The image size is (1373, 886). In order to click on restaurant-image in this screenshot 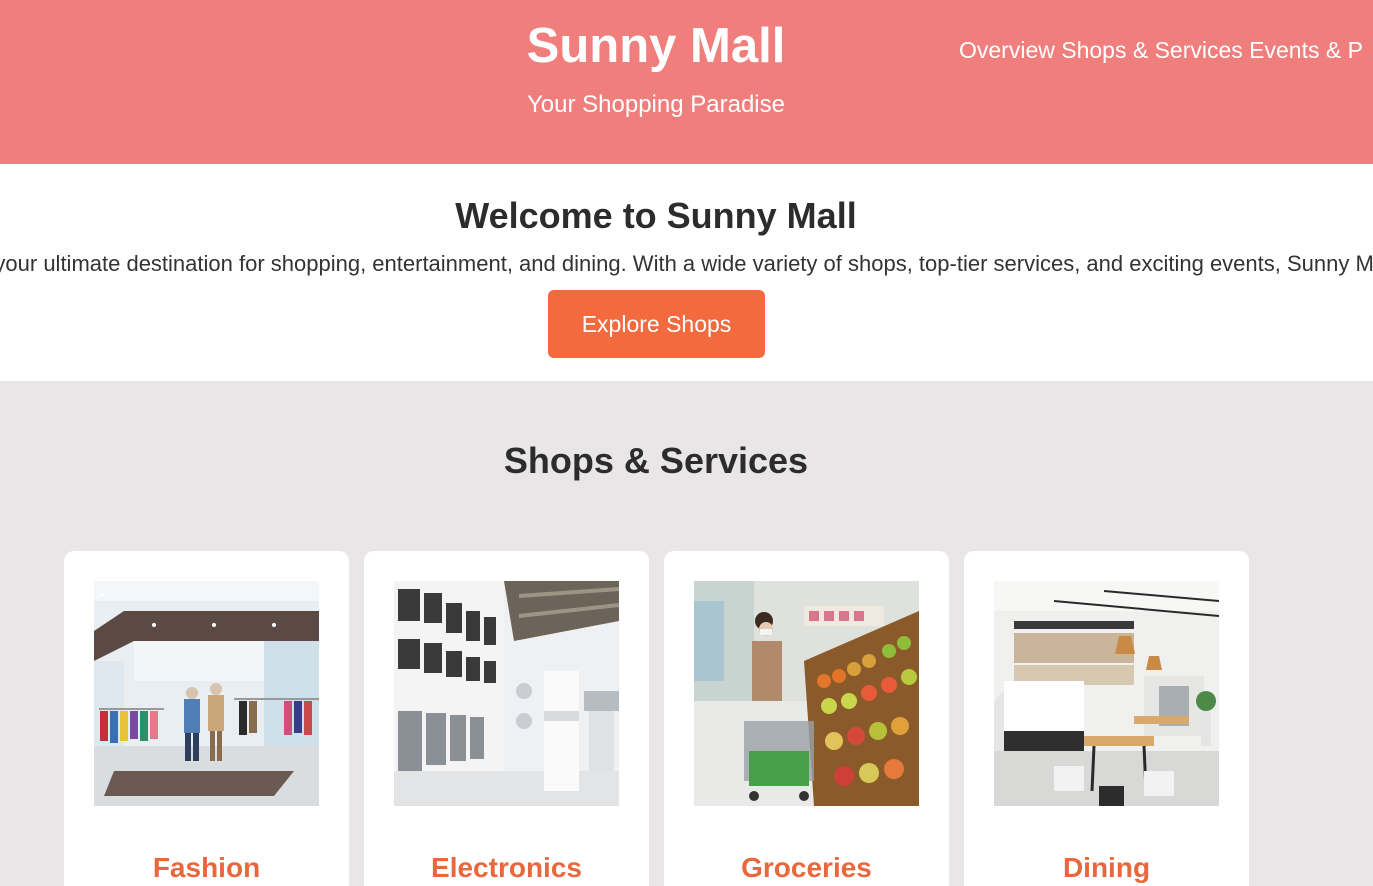, I will do `click(1106, 693)`.